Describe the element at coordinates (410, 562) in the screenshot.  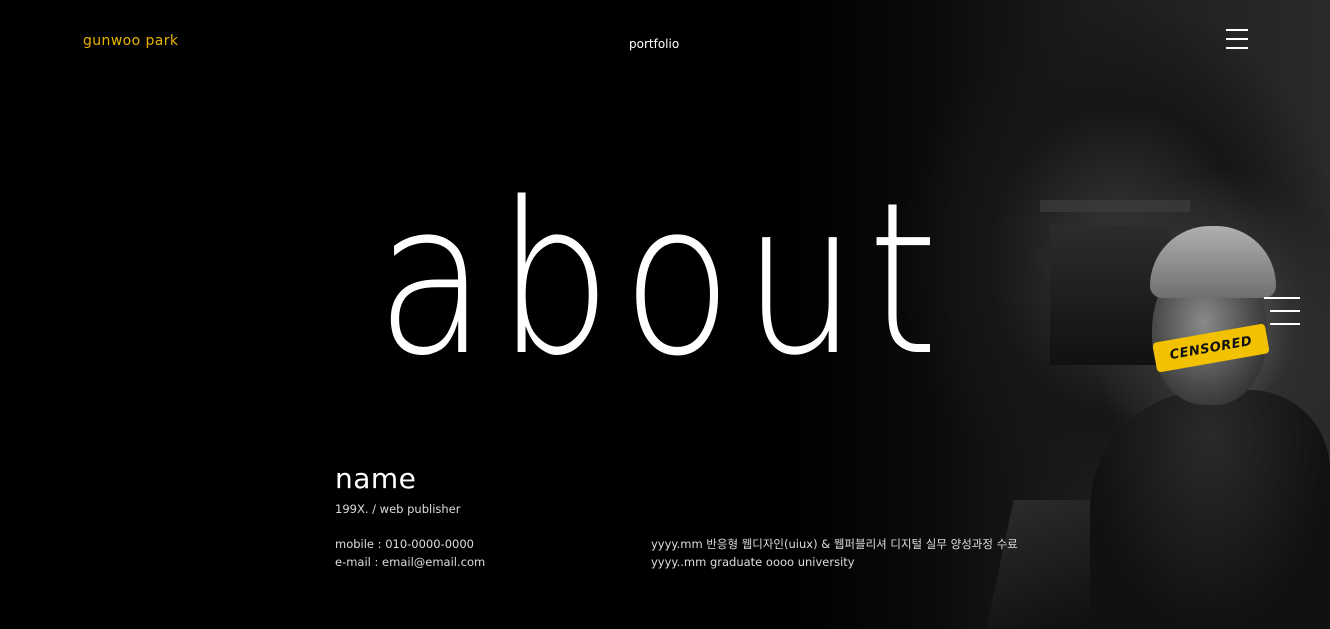
I see `contact-email: e-mail : email@email.com` at that location.